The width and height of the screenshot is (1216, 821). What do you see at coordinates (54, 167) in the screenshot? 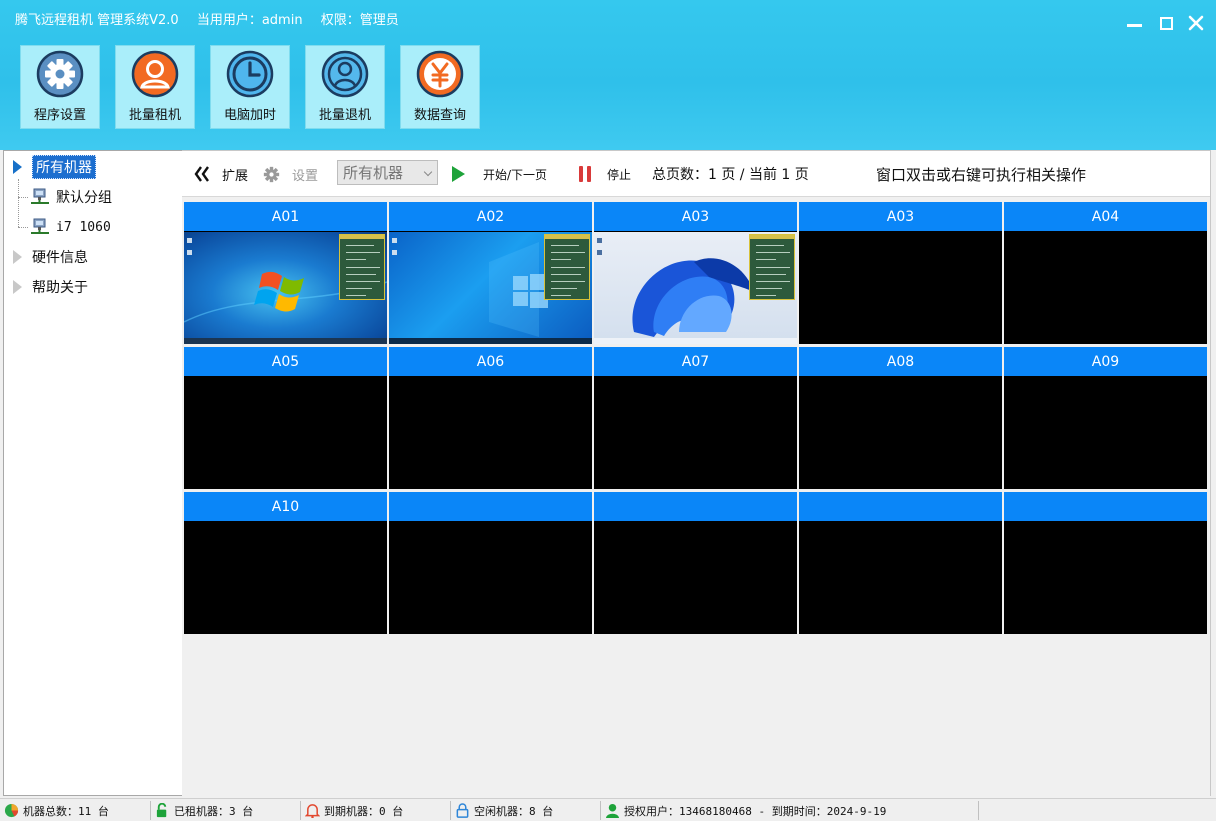
I see `tree-node-all-machines: 所有机器` at bounding box center [54, 167].